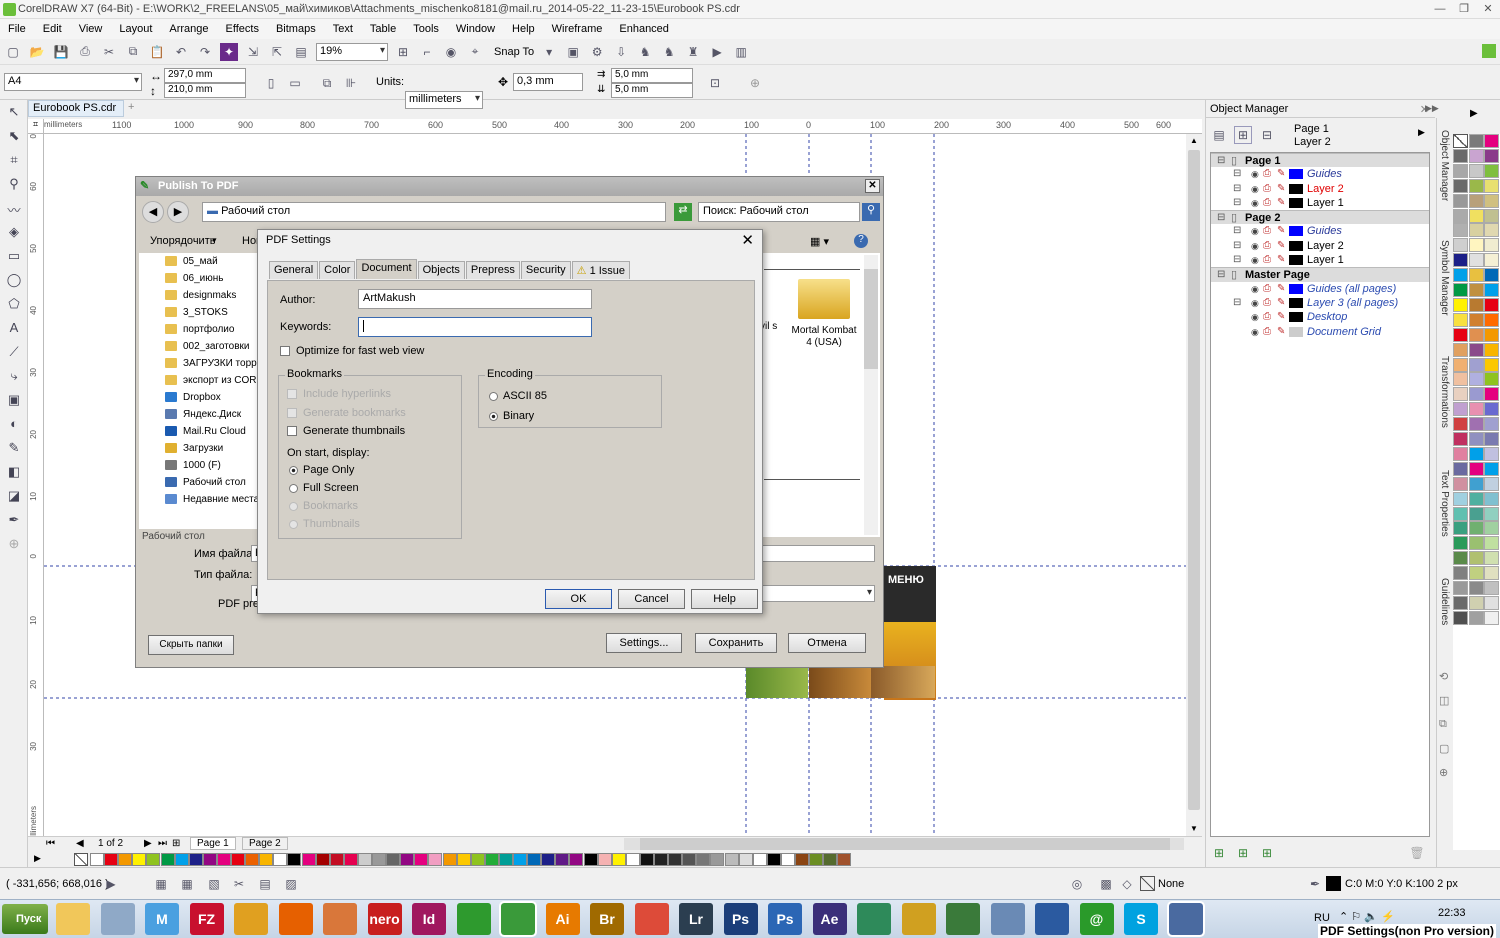  I want to click on corel-active-icon, so click(1185, 919).